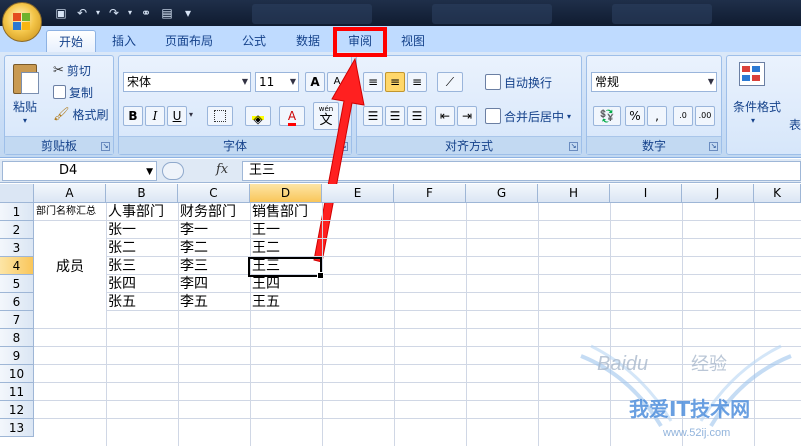 Image resolution: width=801 pixels, height=446 pixels. Describe the element at coordinates (17, 374) in the screenshot. I see `row-header-10: 10` at that location.